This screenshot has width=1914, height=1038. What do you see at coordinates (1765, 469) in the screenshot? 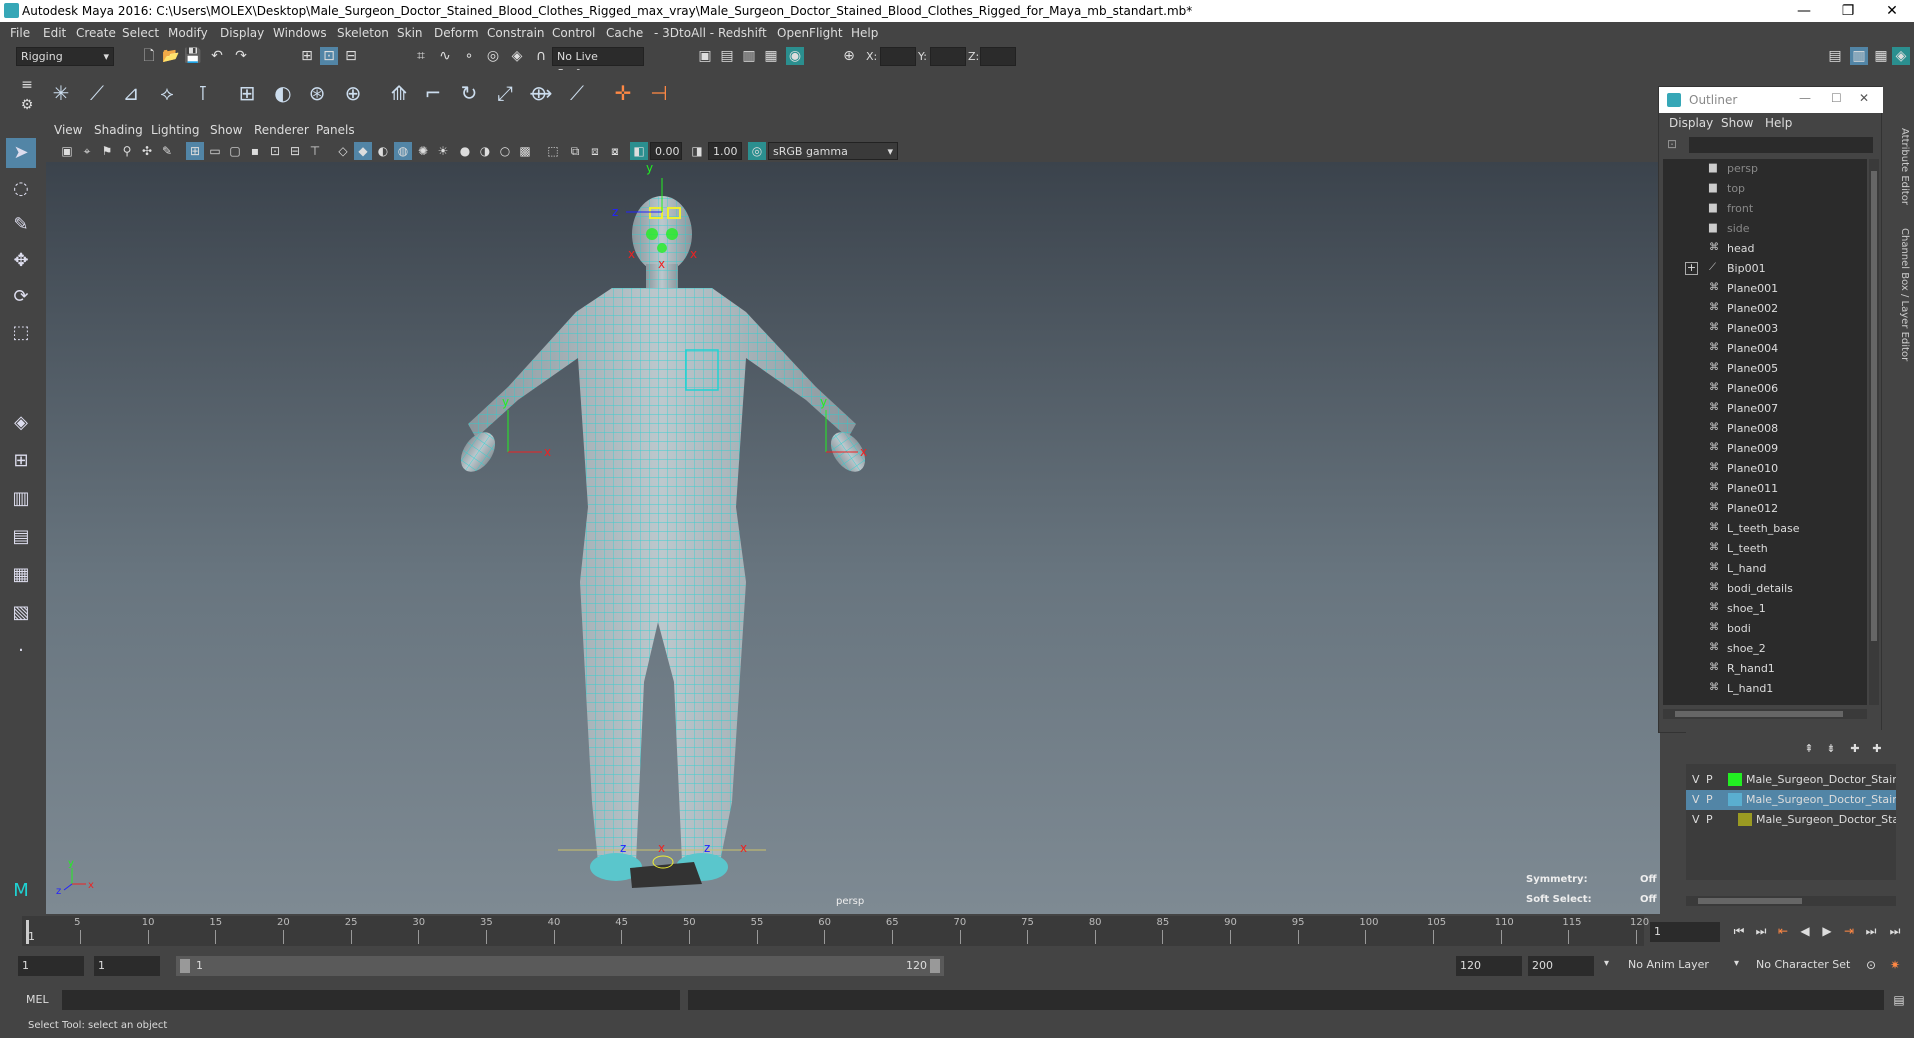
I see `outliner-item: ⌘ Plane010` at bounding box center [1765, 469].